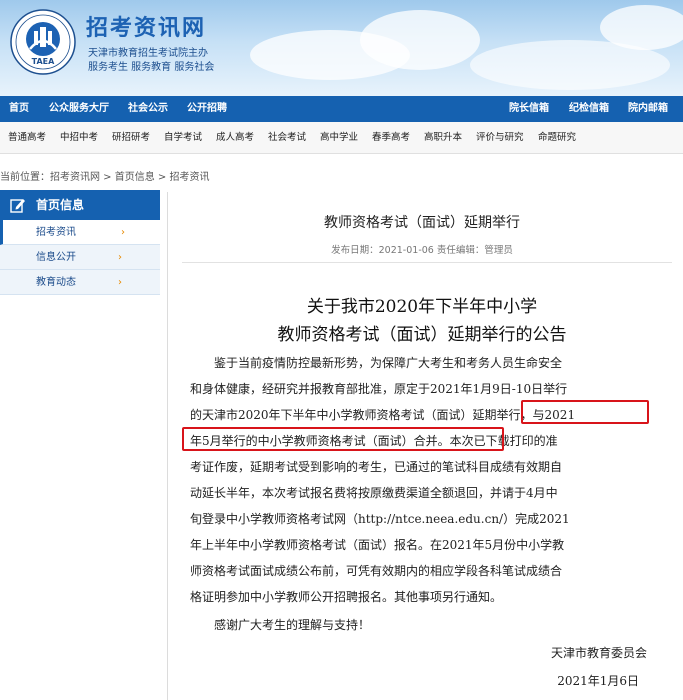 The width and height of the screenshot is (683, 700). Describe the element at coordinates (56, 282) in the screenshot. I see `sidebar-item-label: 教育动态` at that location.